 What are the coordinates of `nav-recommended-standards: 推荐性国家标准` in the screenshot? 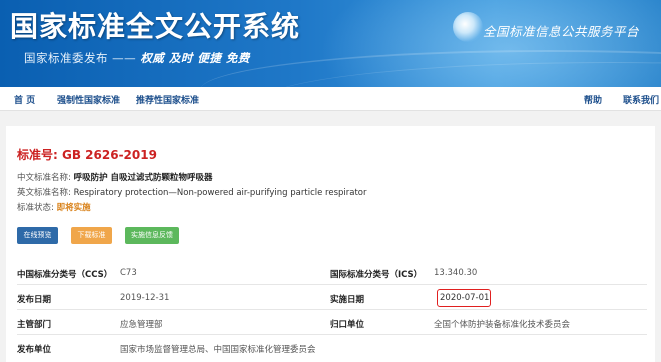 It's located at (167, 99).